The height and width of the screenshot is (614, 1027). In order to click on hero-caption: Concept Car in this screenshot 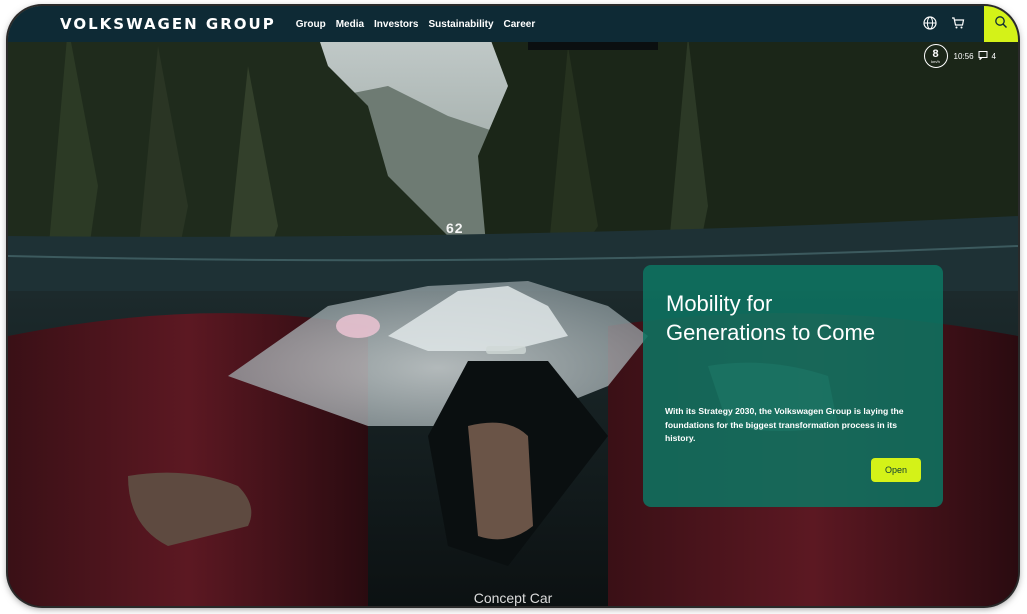, I will do `click(513, 598)`.